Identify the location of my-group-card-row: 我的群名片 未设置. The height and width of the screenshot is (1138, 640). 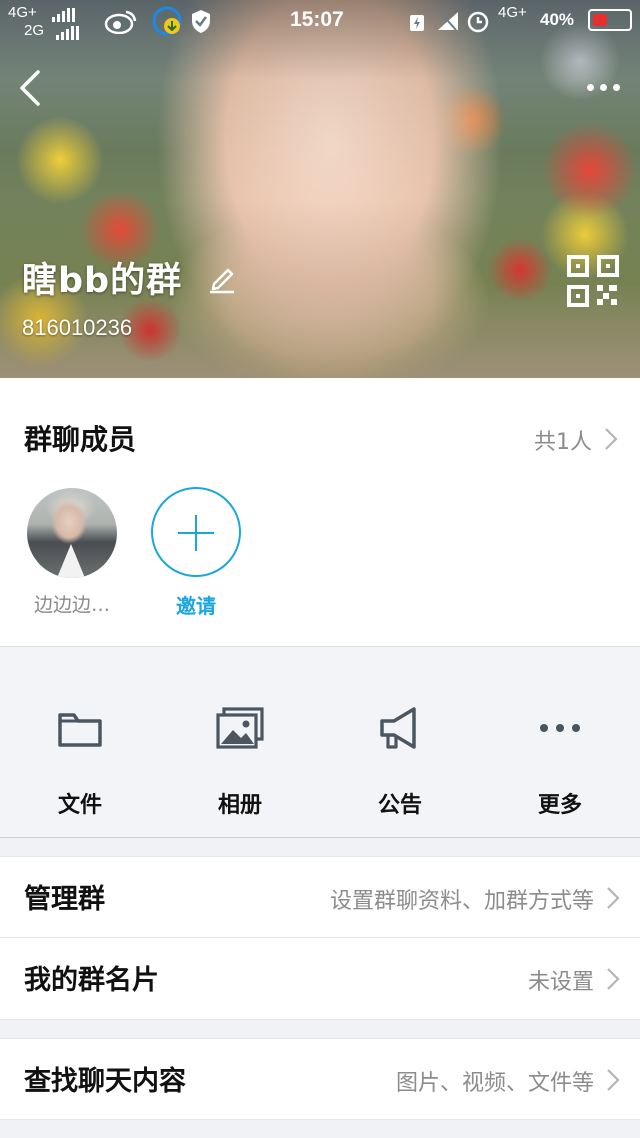
(320, 979).